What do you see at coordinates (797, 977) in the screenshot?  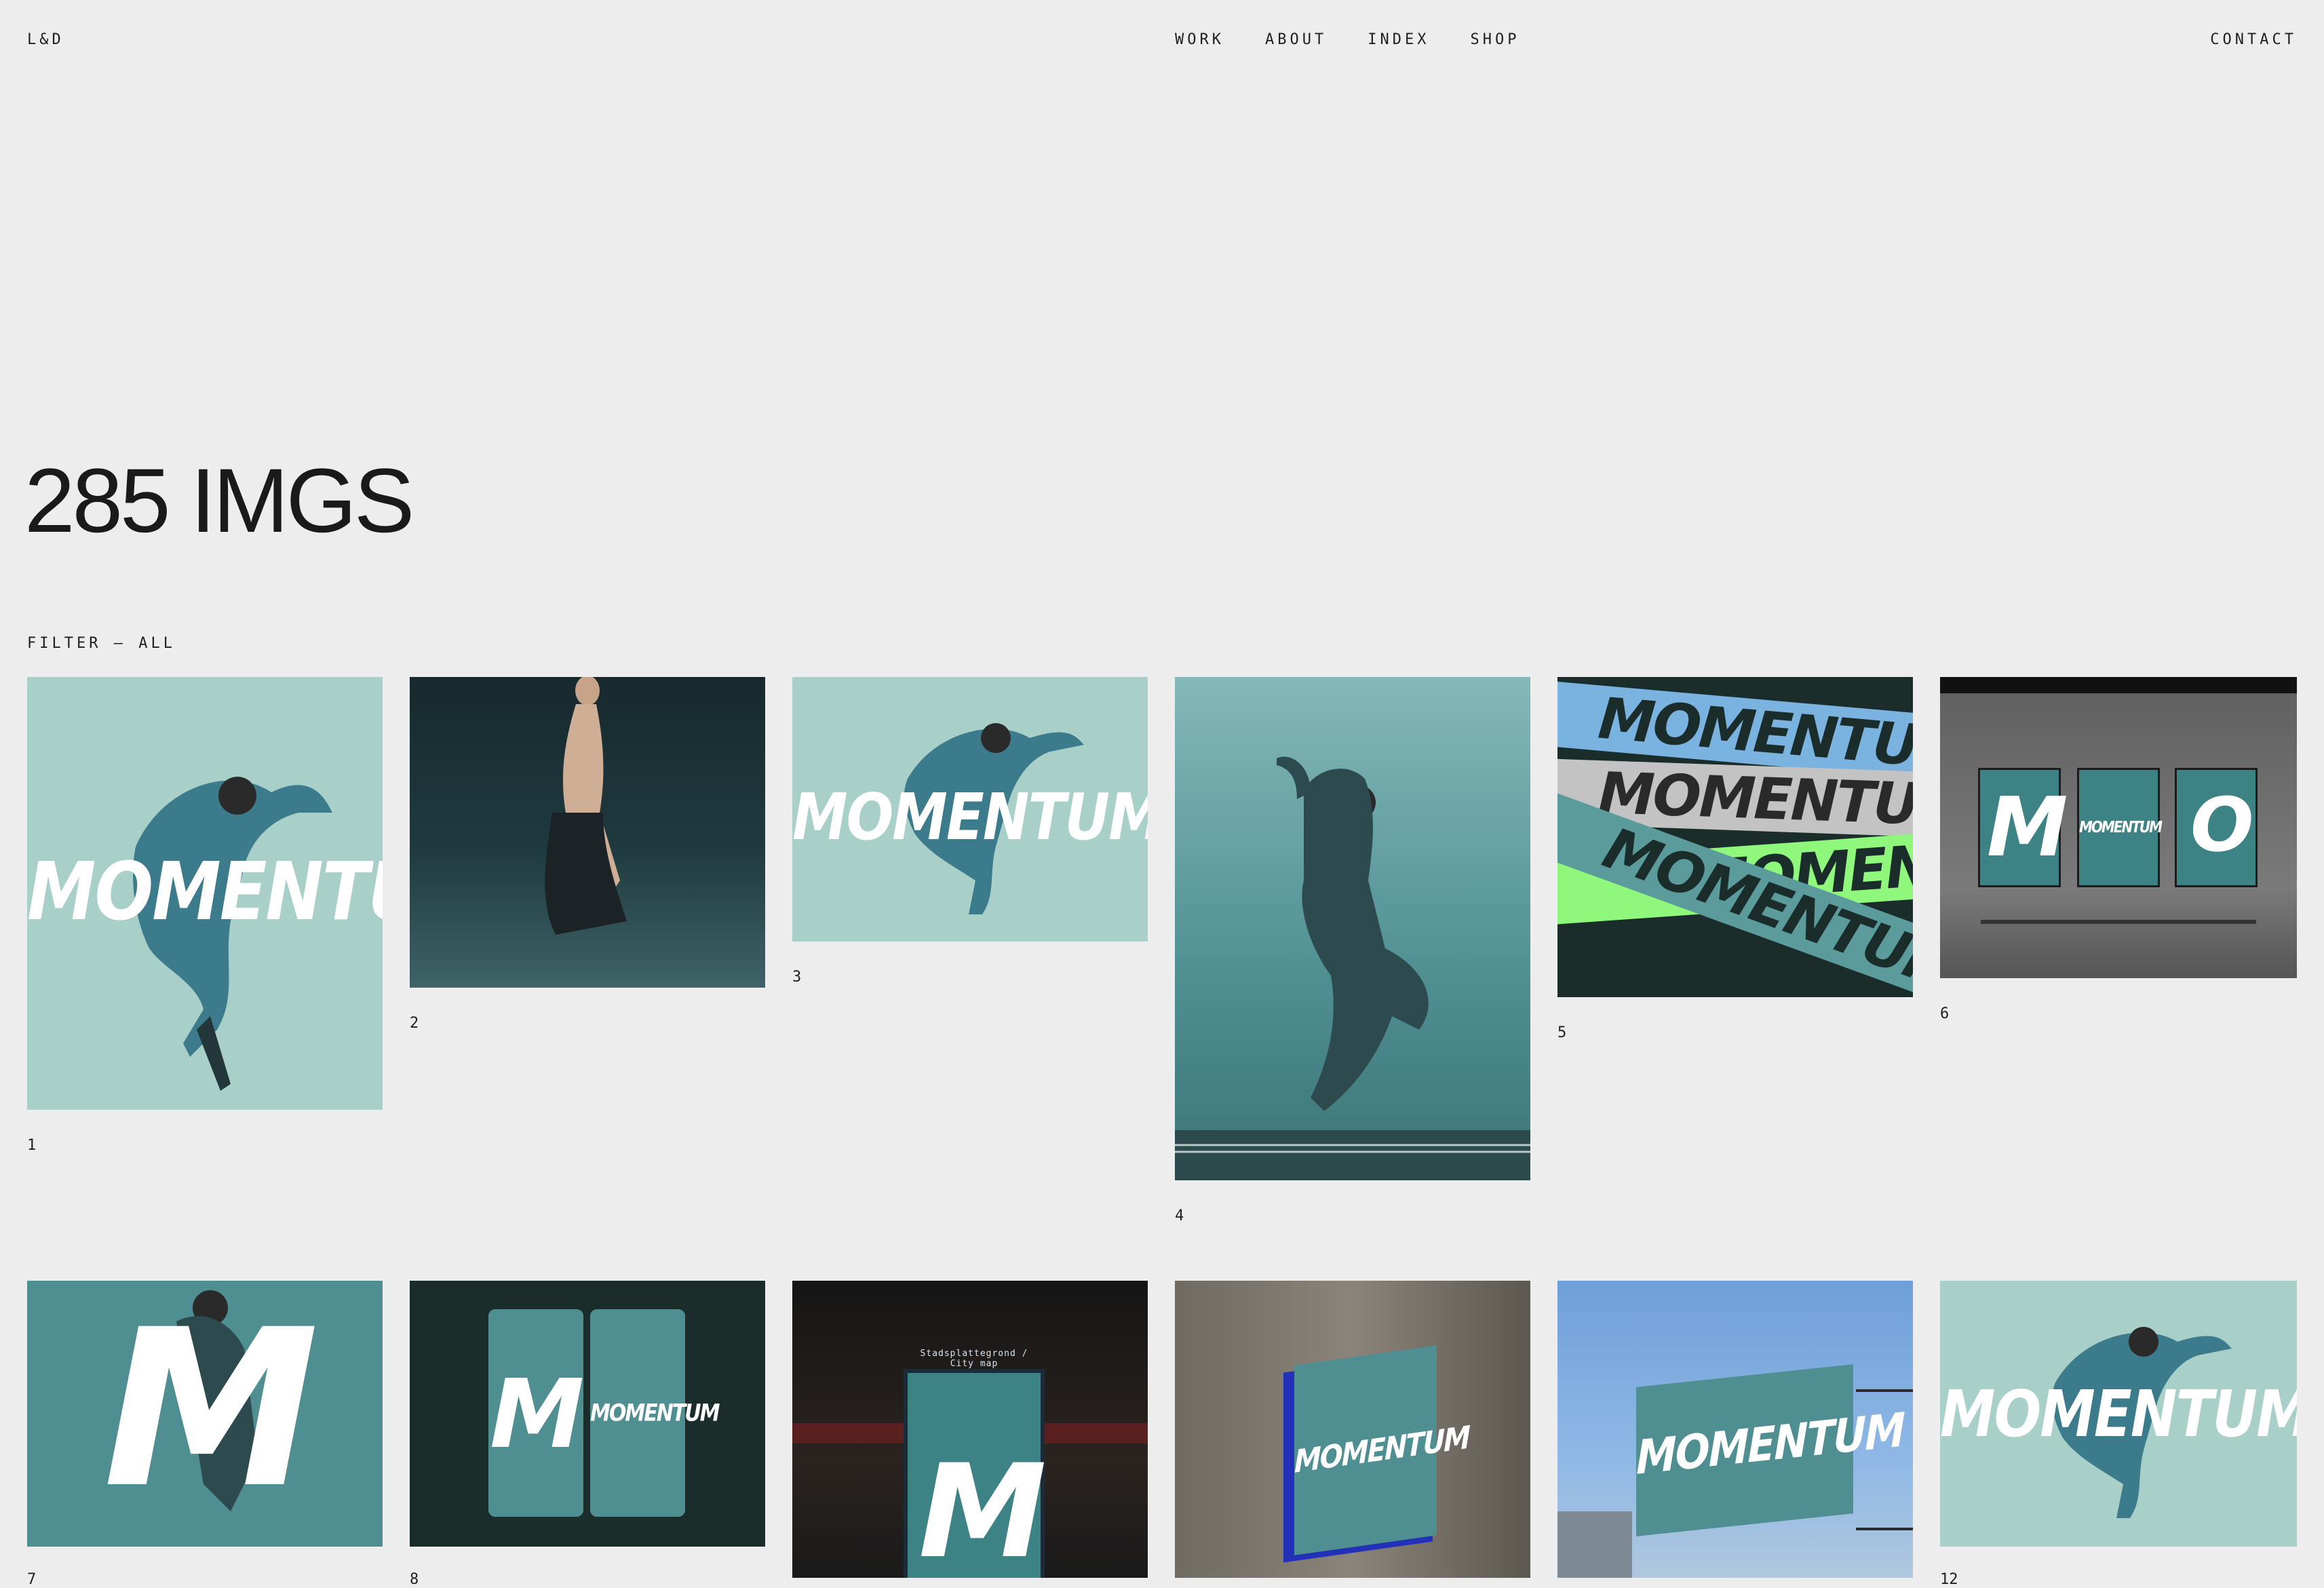 I see `tile-caption: 3` at bounding box center [797, 977].